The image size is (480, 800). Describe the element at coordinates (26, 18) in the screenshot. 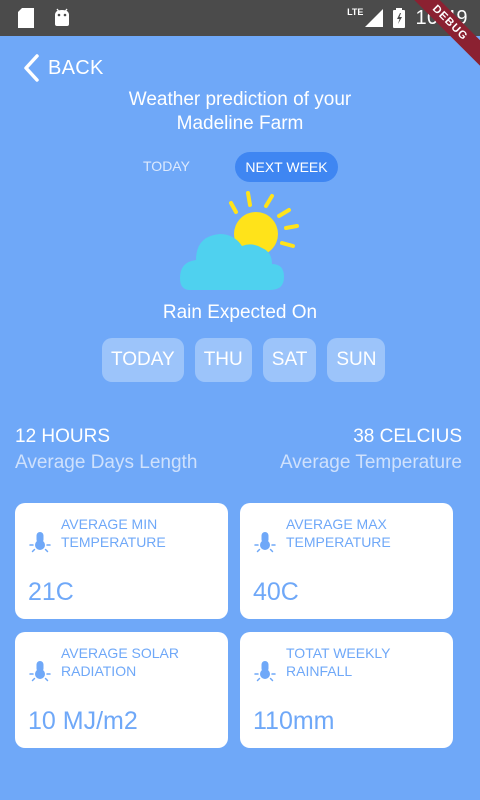

I see `sd-card-icon` at that location.